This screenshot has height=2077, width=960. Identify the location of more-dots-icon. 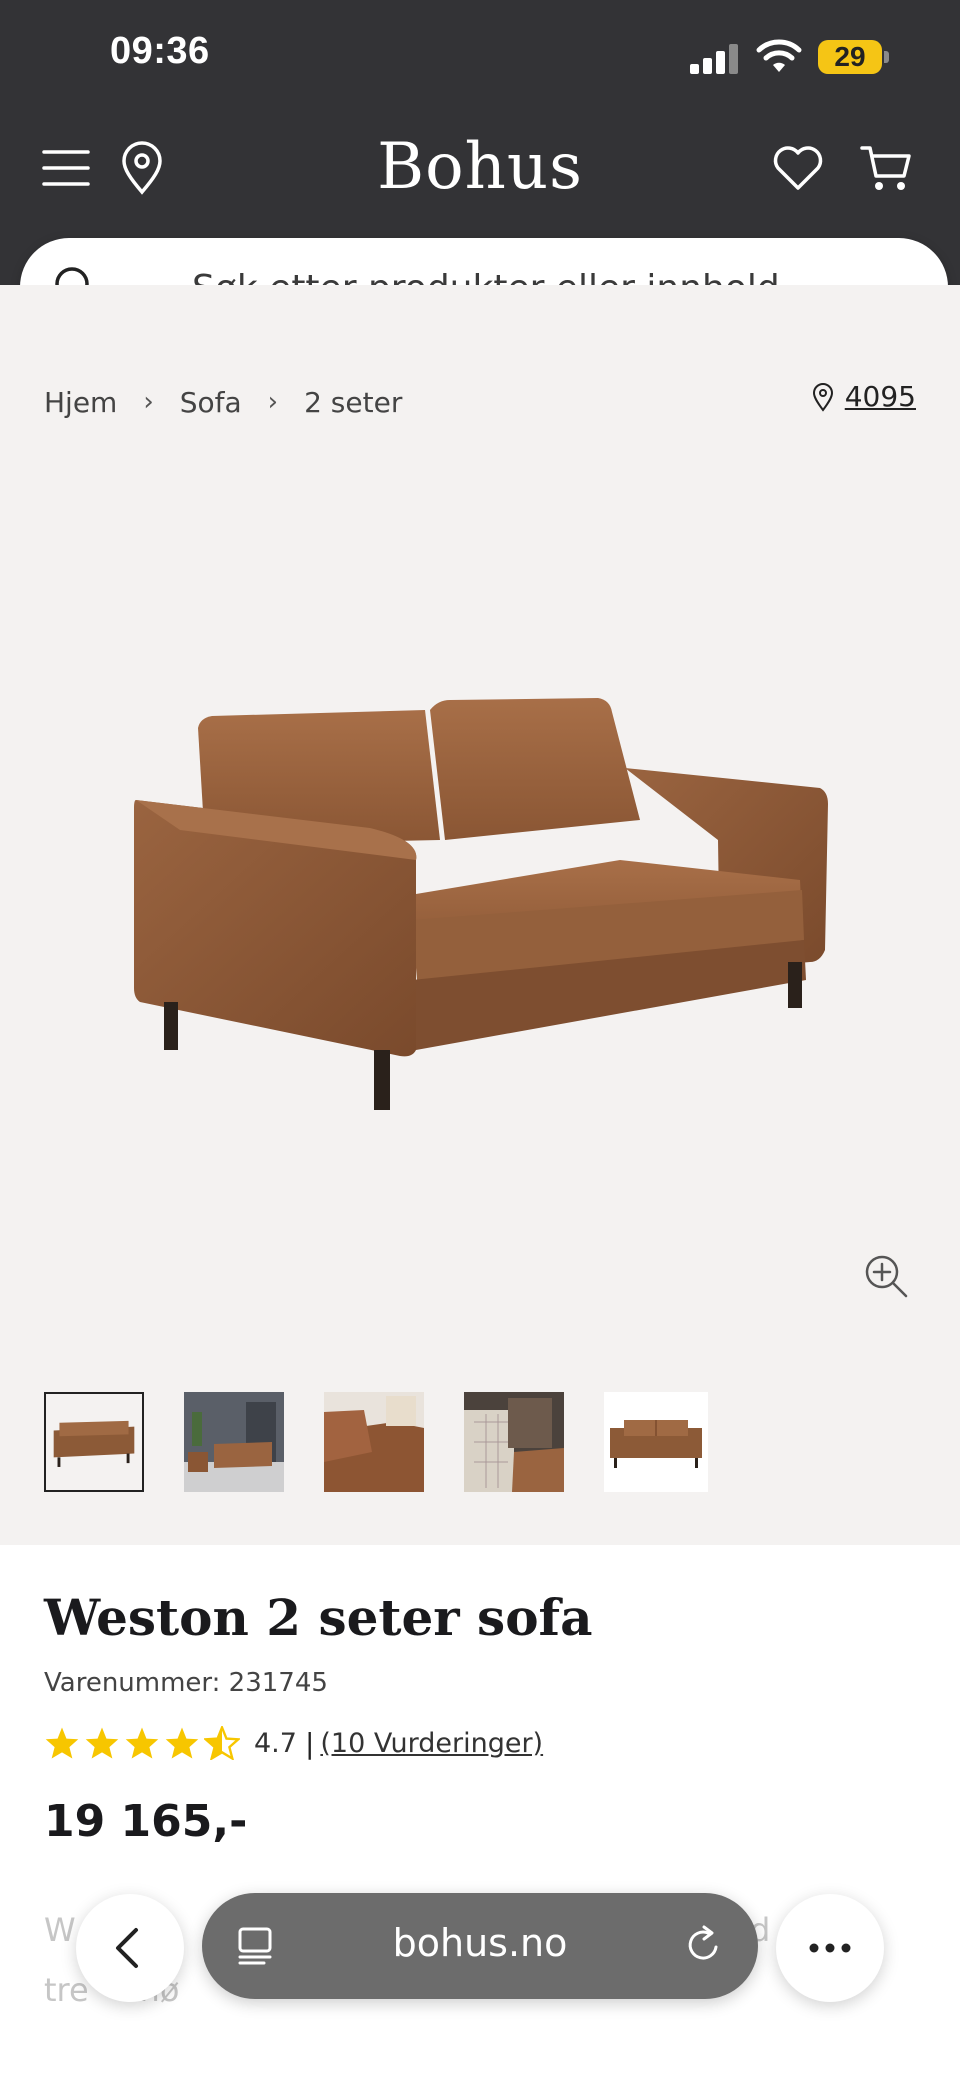
(830, 1948).